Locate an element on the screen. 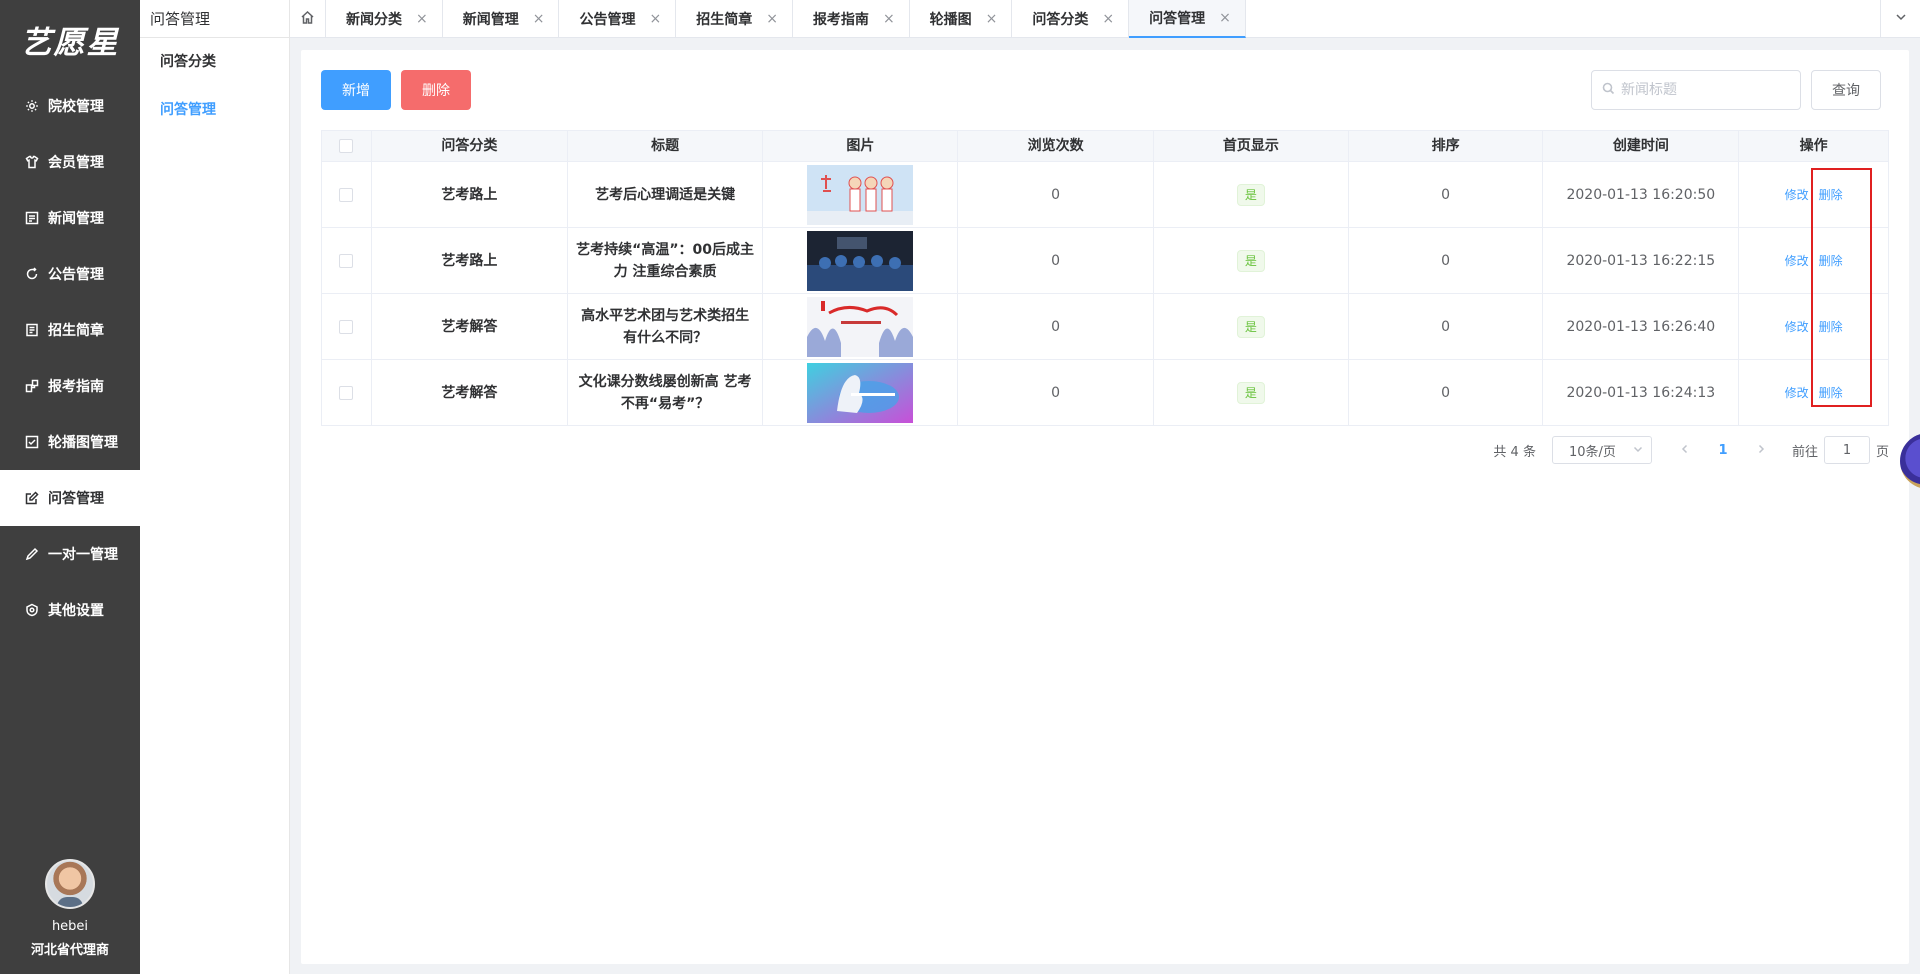  sidebar-item-label: 院校管理 is located at coordinates (76, 107).